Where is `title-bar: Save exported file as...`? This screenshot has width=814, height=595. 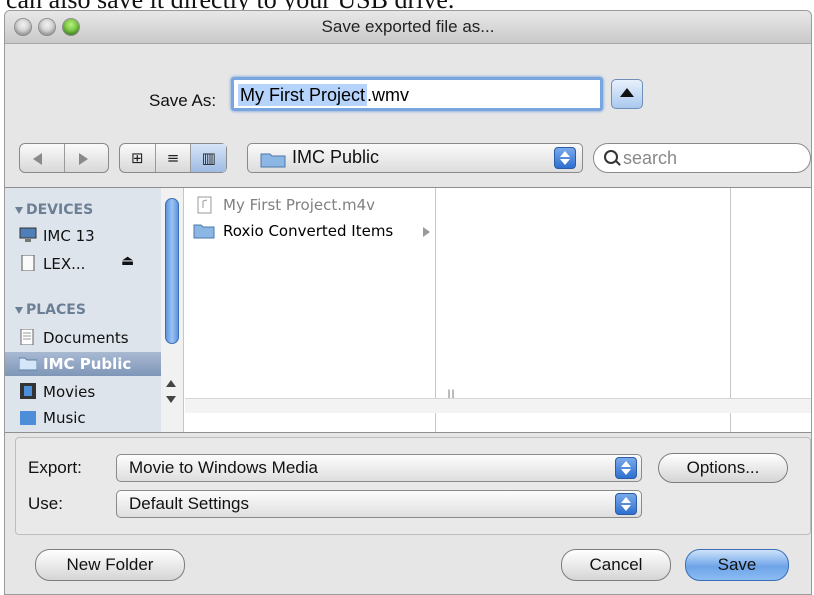
title-bar: Save exported file as... is located at coordinates (408, 27).